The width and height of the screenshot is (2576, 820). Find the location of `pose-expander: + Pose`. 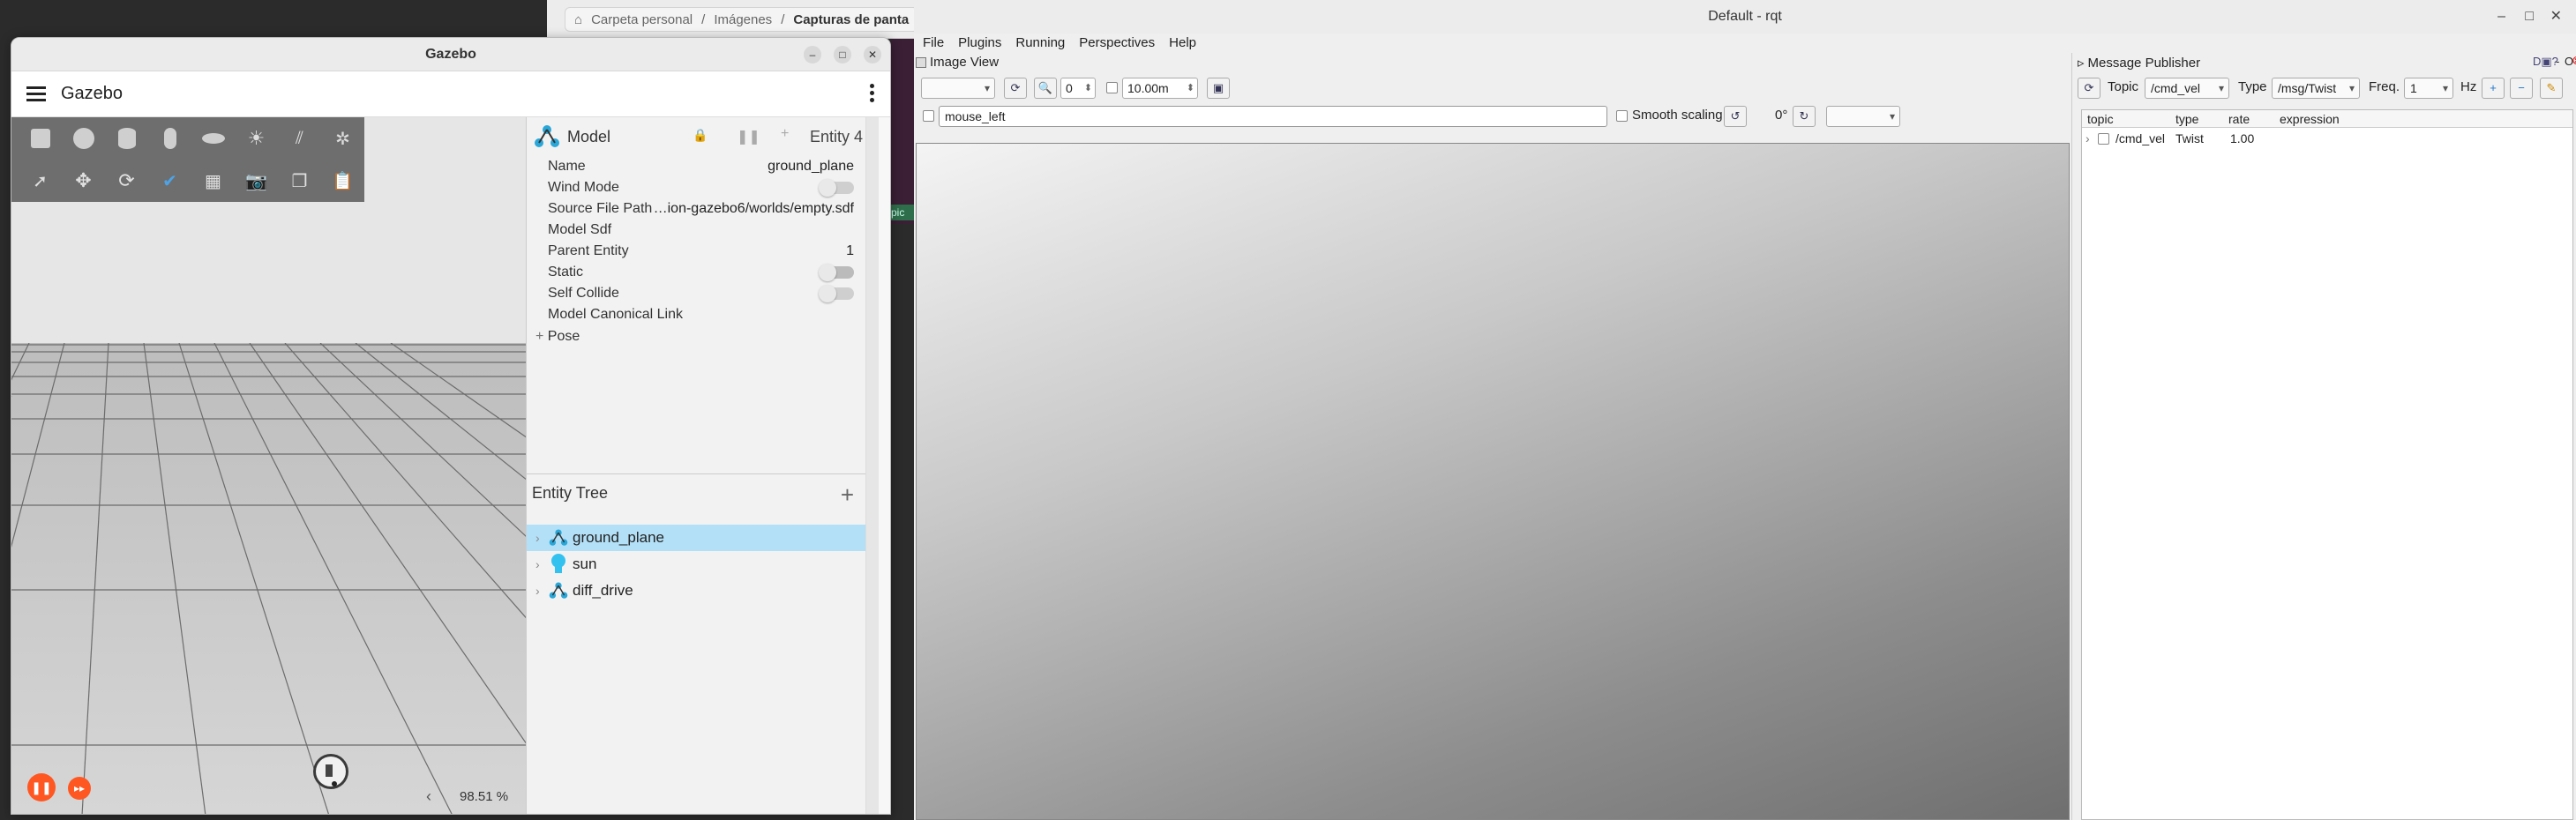

pose-expander: + Pose is located at coordinates (703, 336).